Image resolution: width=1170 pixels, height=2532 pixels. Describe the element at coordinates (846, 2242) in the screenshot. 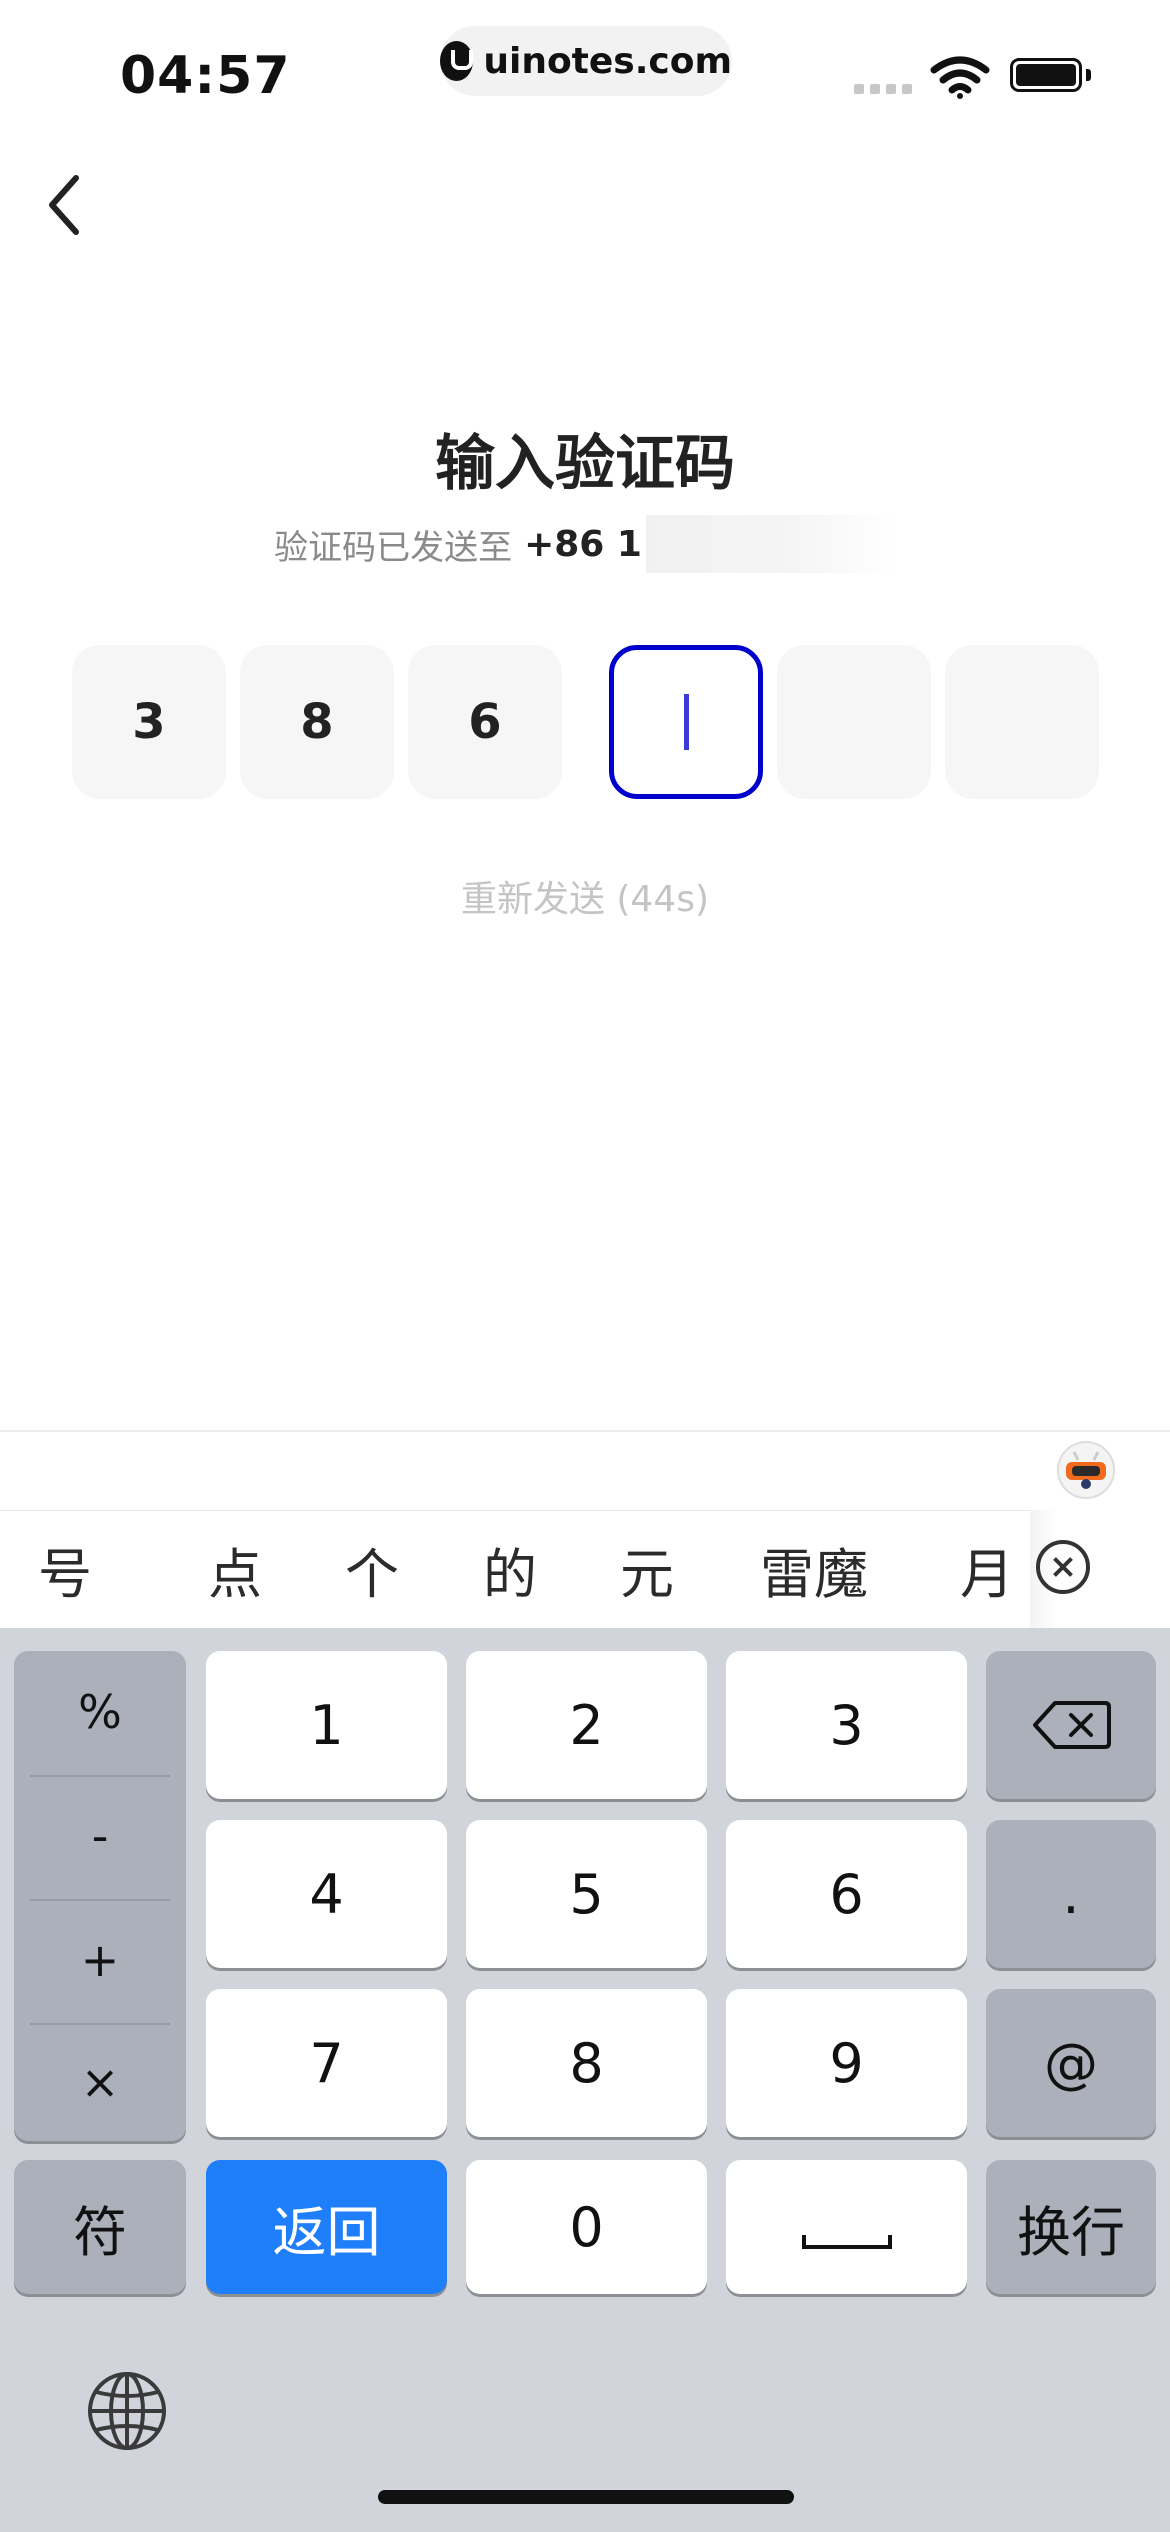

I see `space-icon` at that location.